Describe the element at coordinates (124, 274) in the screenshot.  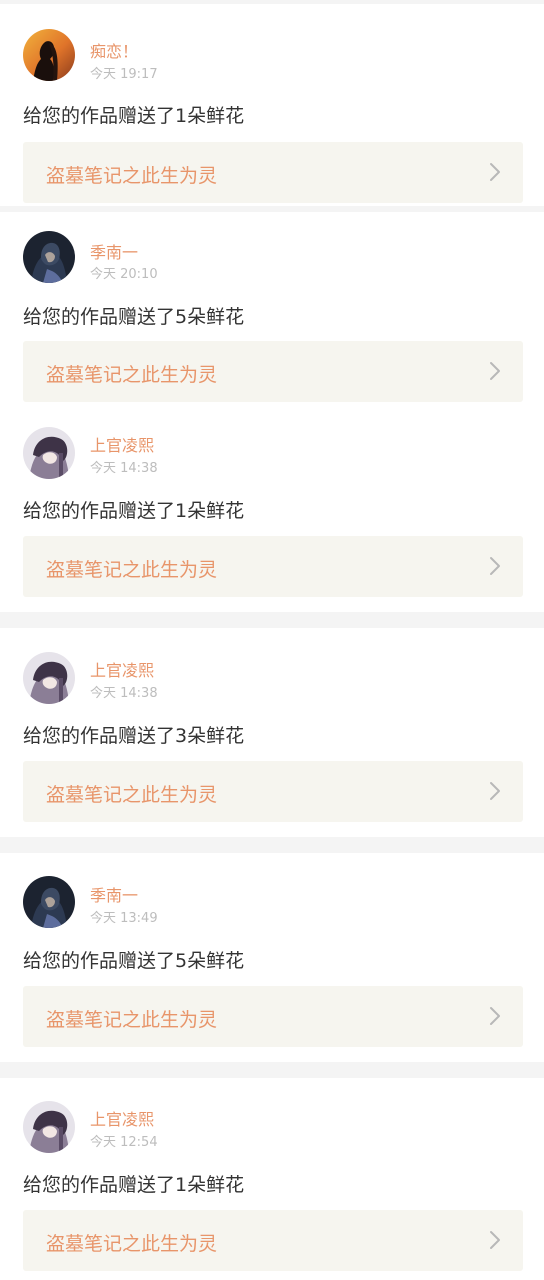
I see `timestamp: 今天 20:10` at that location.